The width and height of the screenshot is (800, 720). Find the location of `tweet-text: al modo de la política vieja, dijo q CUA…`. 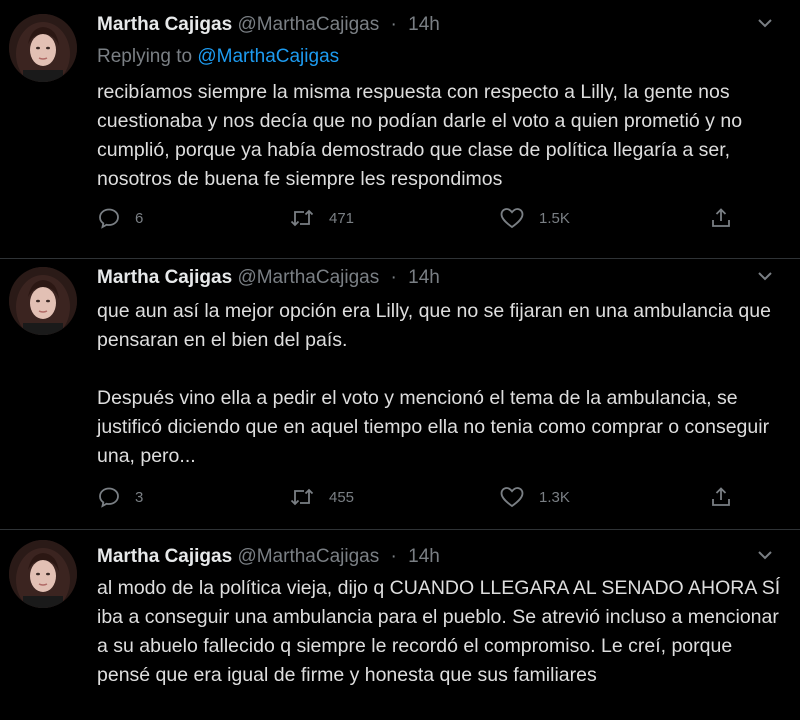

tweet-text: al modo de la política vieja, dijo q CUA… is located at coordinates (442, 632).